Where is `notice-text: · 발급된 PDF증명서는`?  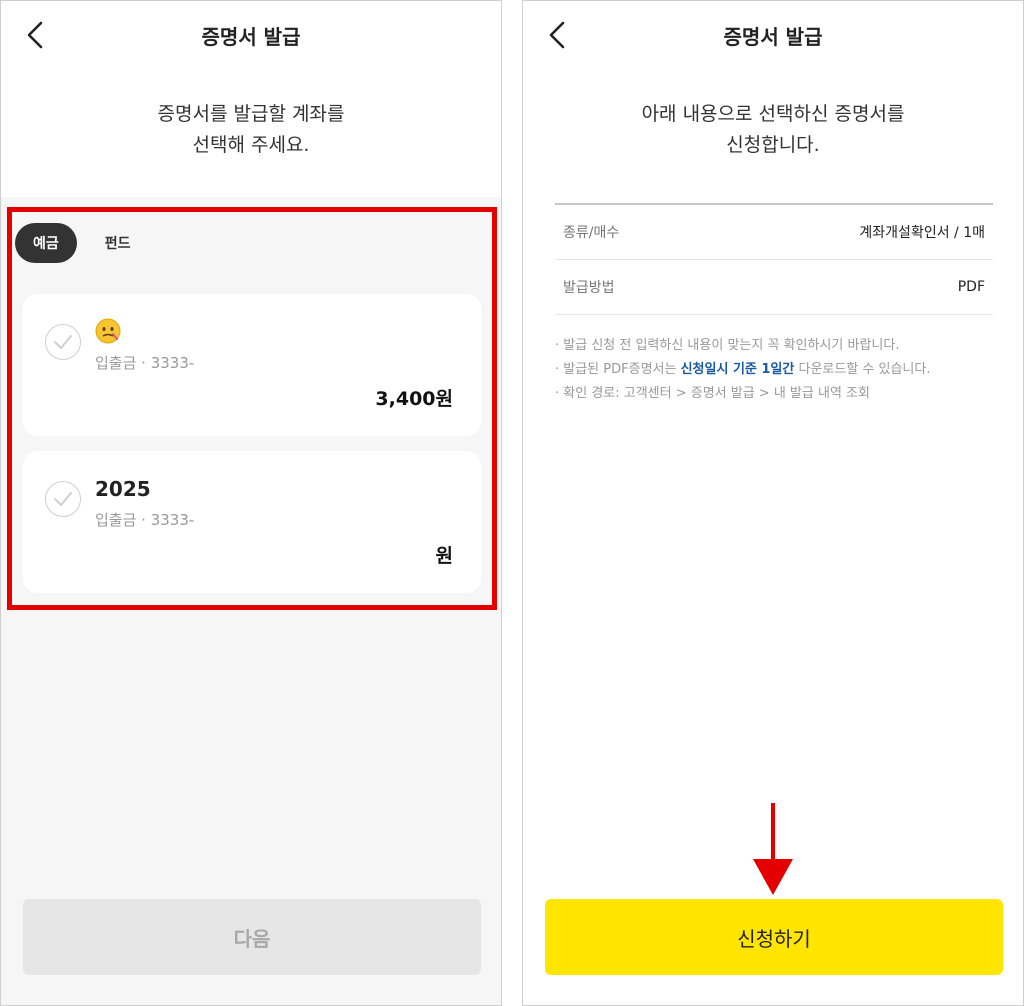 notice-text: · 발급된 PDF증명서는 is located at coordinates (618, 369).